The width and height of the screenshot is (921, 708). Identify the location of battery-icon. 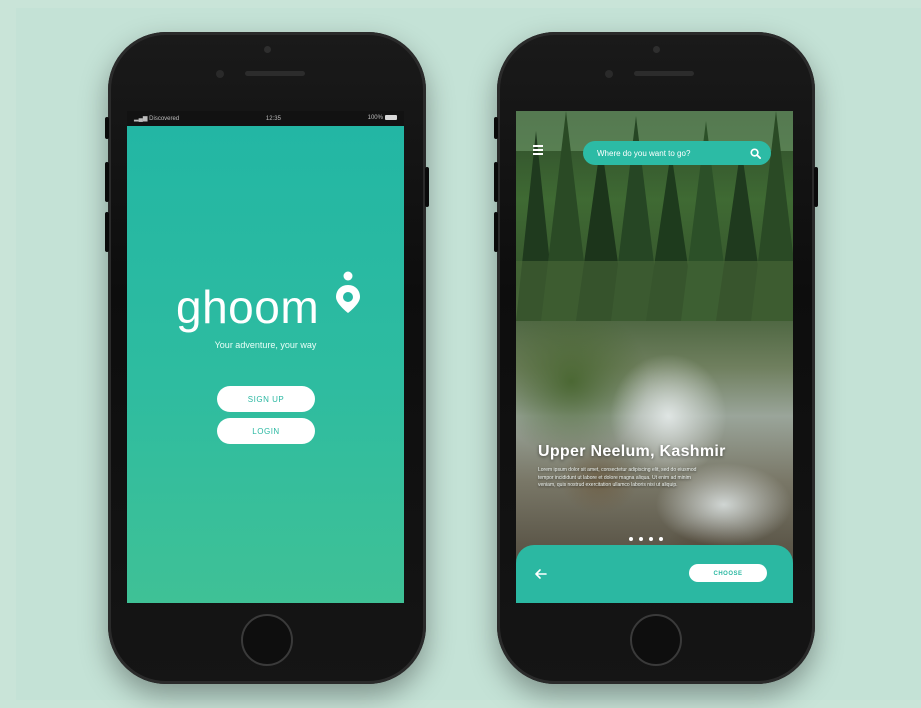
(390, 118).